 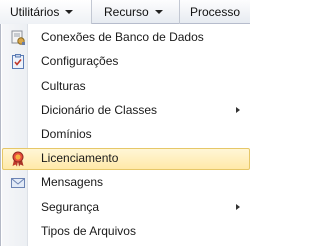 I want to click on menu-item-dominios: Domínios, so click(x=126, y=135).